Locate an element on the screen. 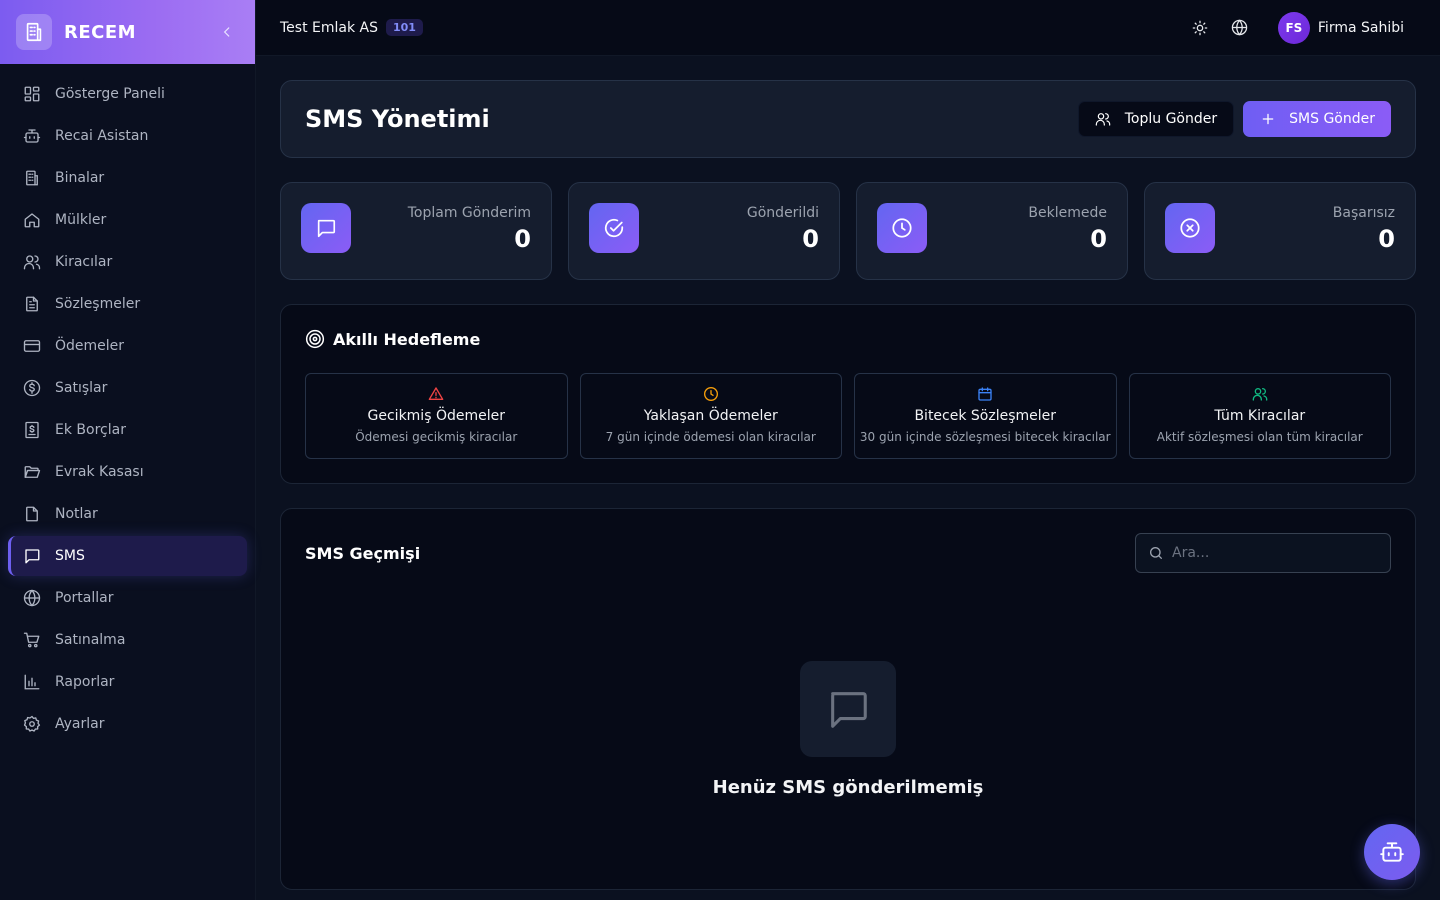 The image size is (1440, 900). sun-icon is located at coordinates (1200, 27).